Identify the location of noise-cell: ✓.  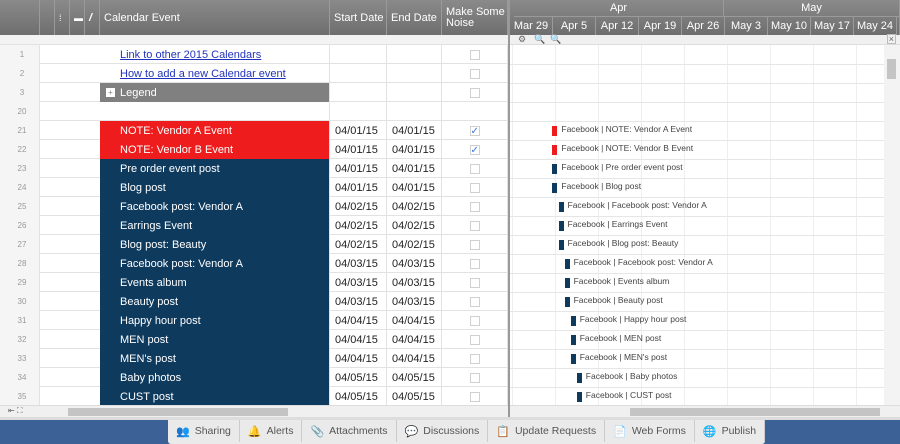
(475, 130).